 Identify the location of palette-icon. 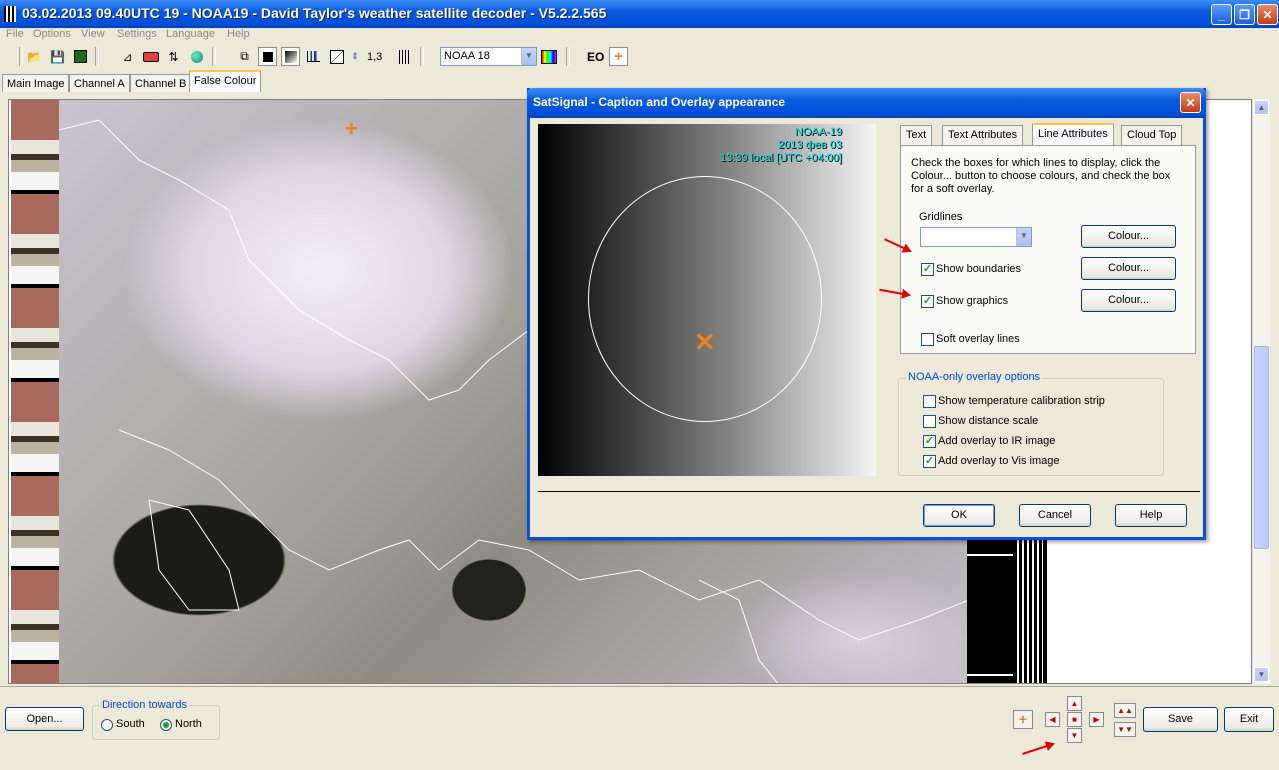
(548, 56).